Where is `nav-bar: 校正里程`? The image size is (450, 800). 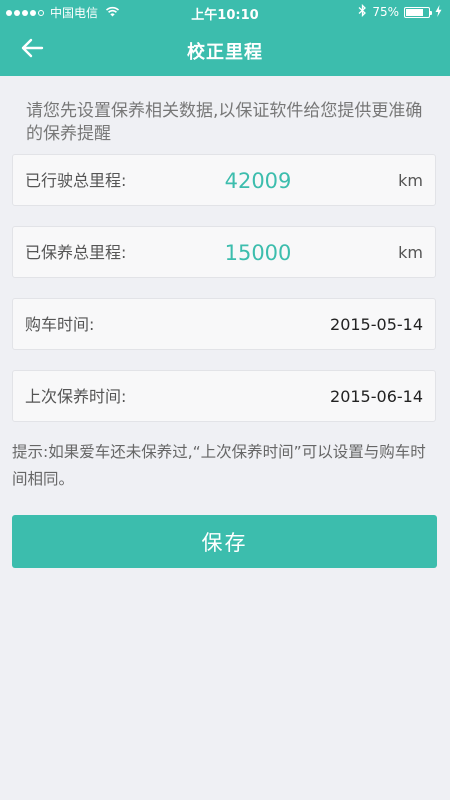
nav-bar: 校正里程 is located at coordinates (225, 50).